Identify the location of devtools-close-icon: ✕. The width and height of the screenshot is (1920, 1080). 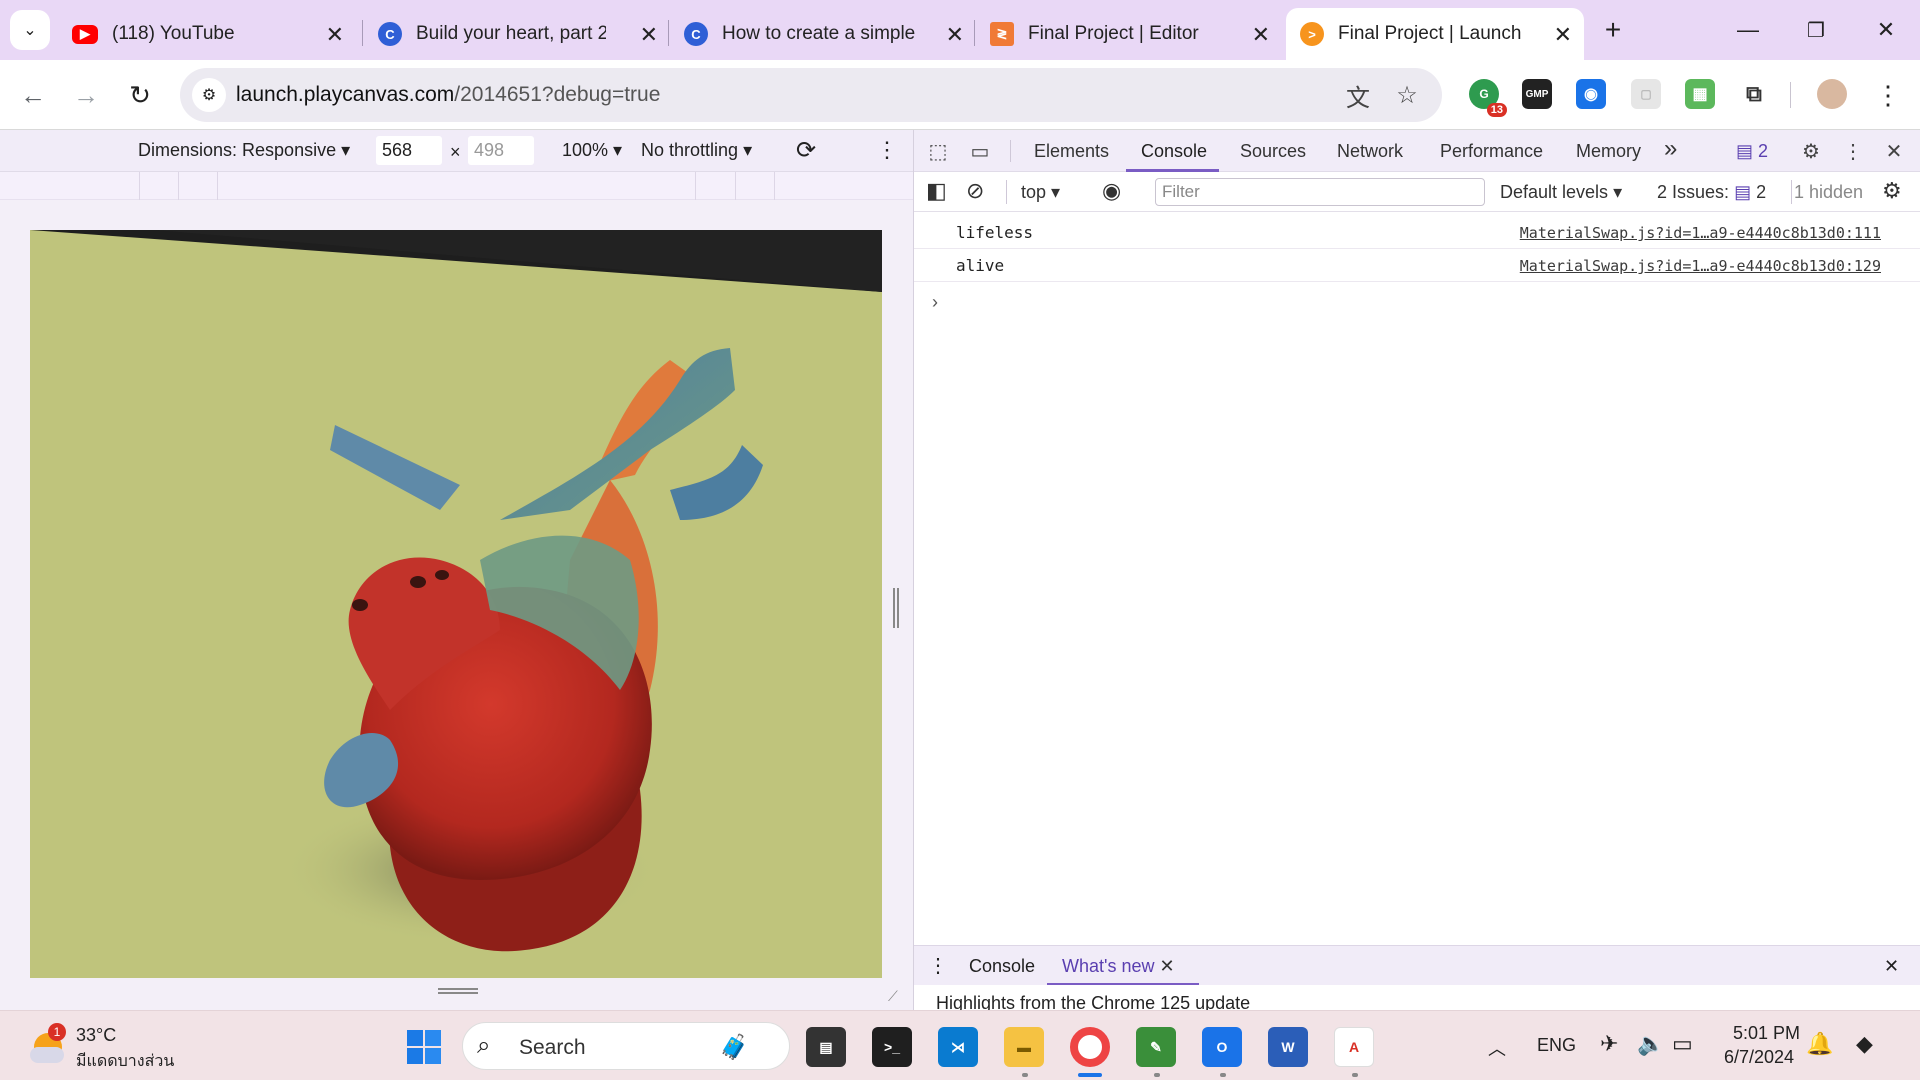
(1894, 151).